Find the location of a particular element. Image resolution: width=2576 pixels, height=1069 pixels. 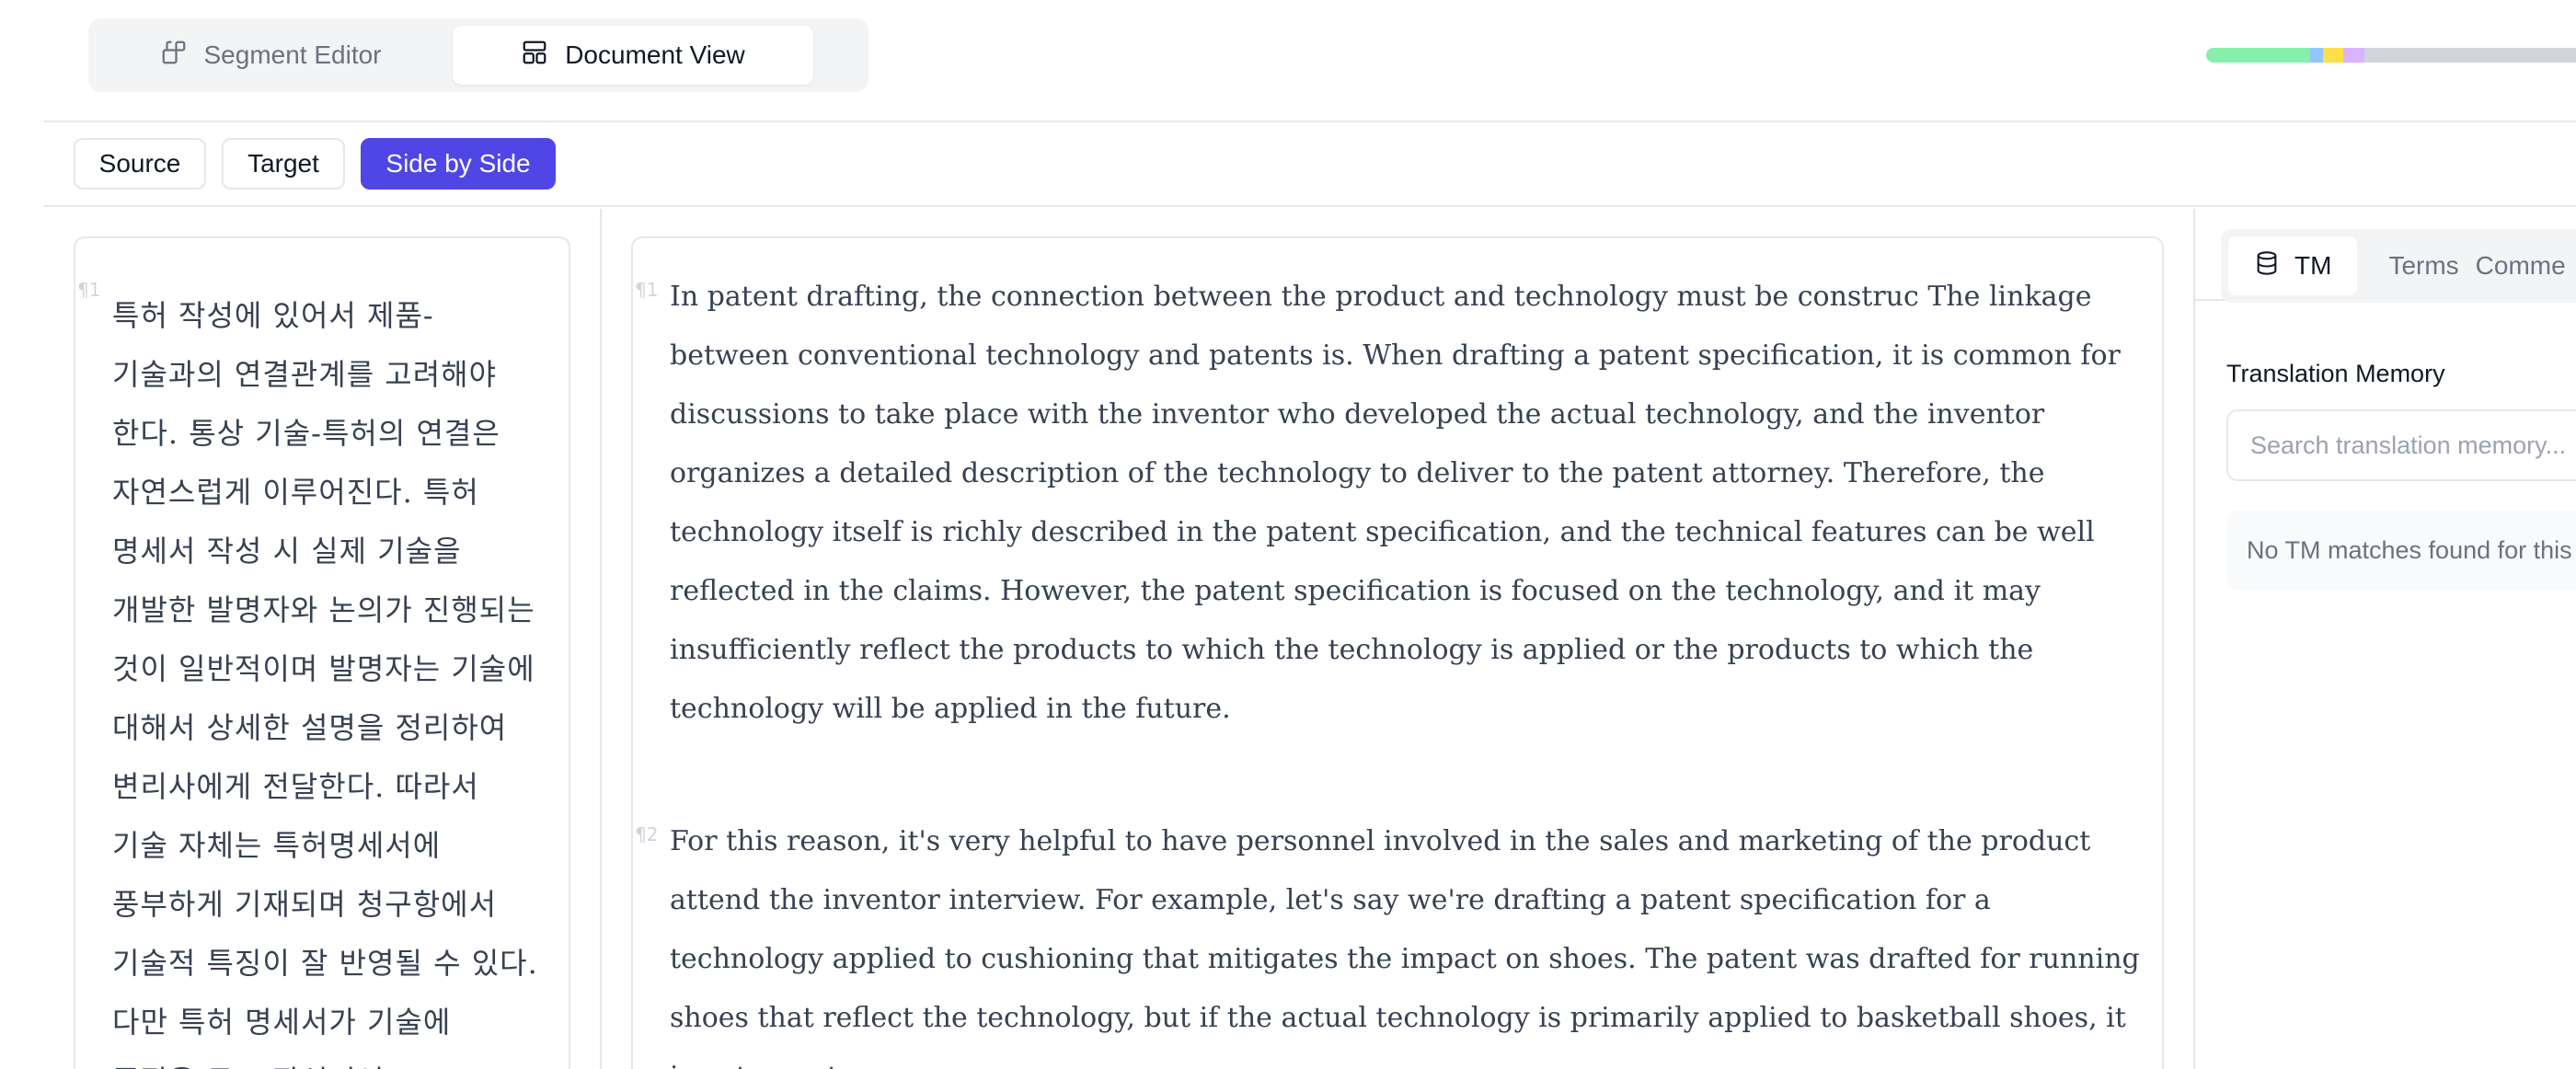

tm-empty-state: No TM matches found for this segment is located at coordinates (2401, 550).